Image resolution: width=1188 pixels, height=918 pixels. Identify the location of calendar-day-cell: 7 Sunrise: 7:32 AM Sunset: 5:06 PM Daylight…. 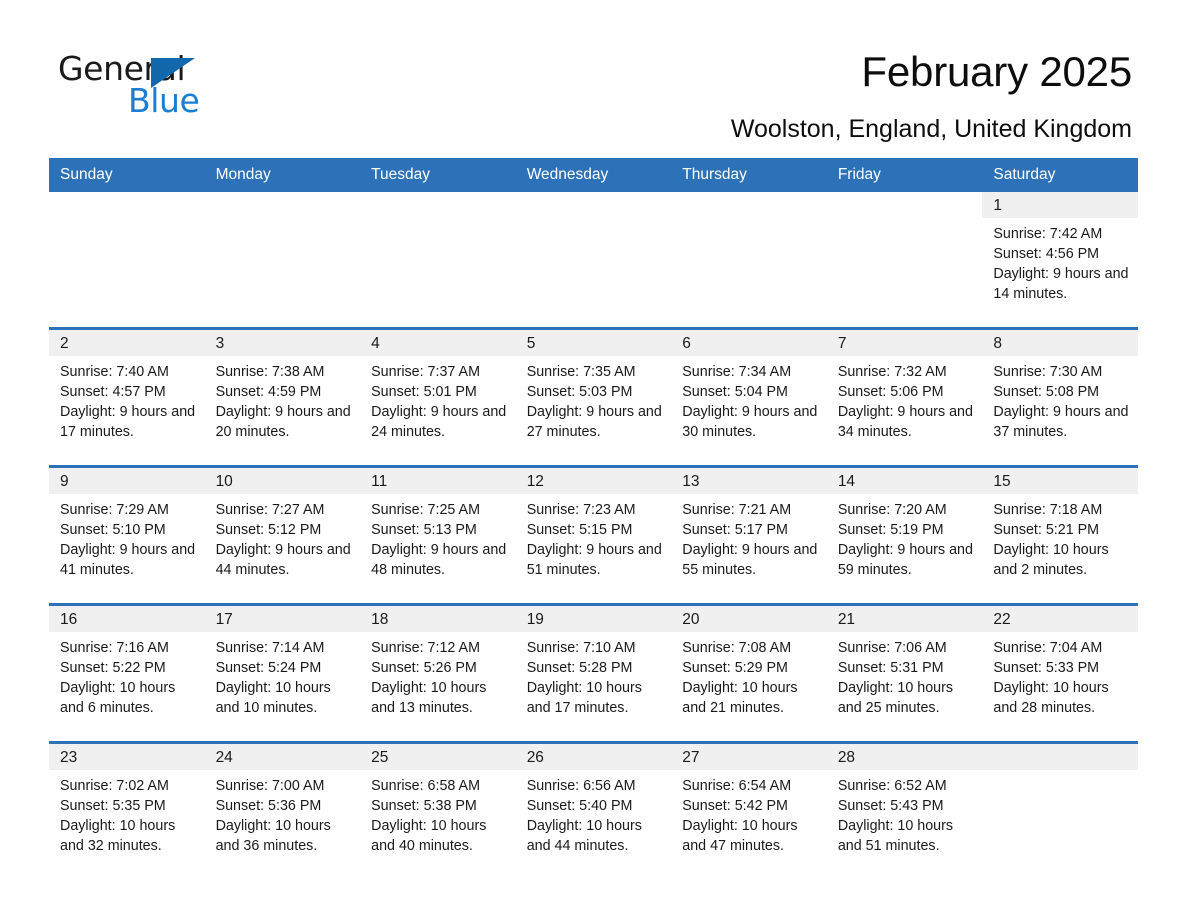
(904, 397).